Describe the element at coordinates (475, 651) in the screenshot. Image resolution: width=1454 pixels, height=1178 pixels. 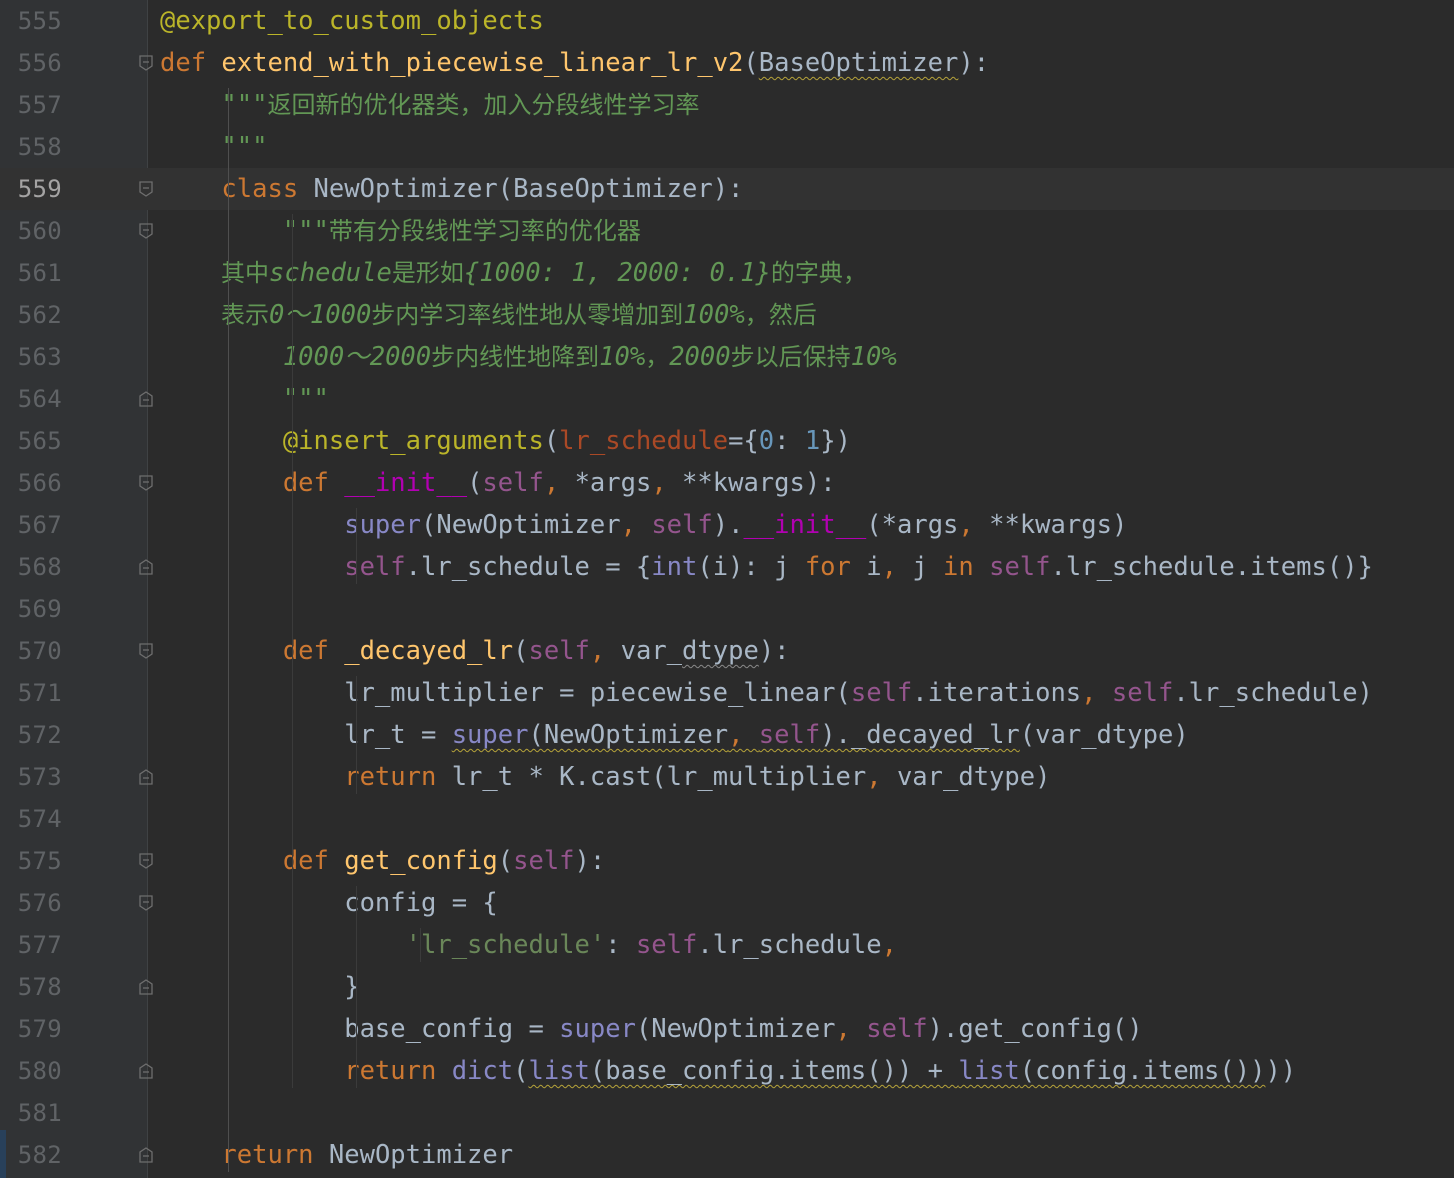
I see `code-text: def _decayed_lr(self, var_dtype):` at that location.